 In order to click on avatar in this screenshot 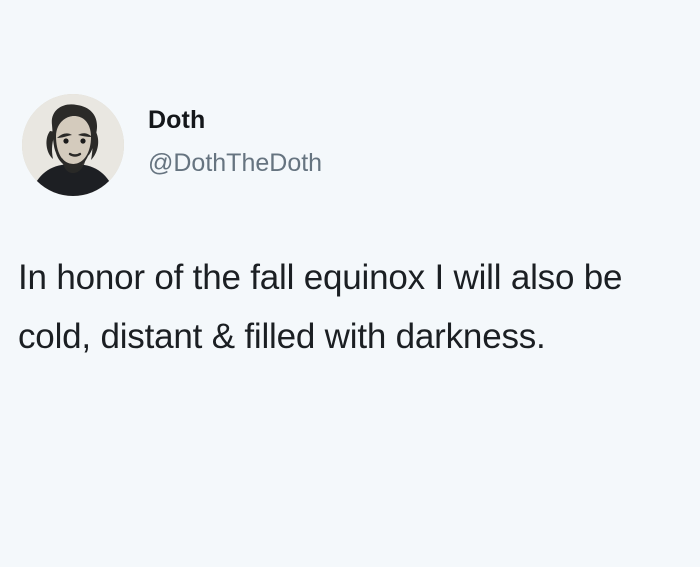, I will do `click(73, 145)`.